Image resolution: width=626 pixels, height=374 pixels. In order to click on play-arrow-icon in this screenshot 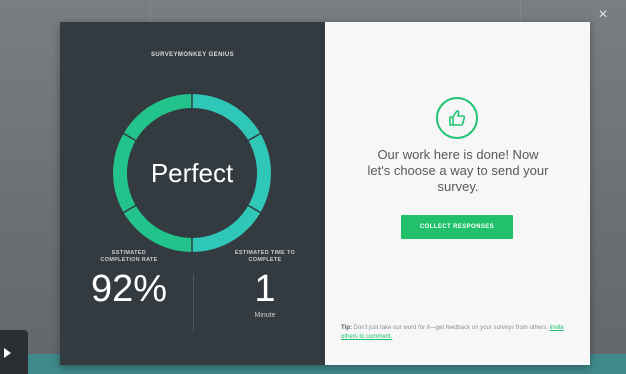, I will do `click(7, 353)`.